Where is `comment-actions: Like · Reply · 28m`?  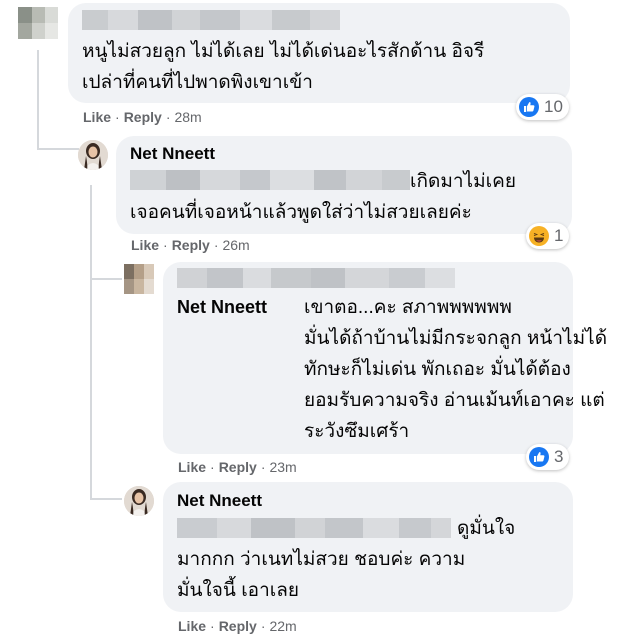 comment-actions: Like · Reply · 28m is located at coordinates (142, 117).